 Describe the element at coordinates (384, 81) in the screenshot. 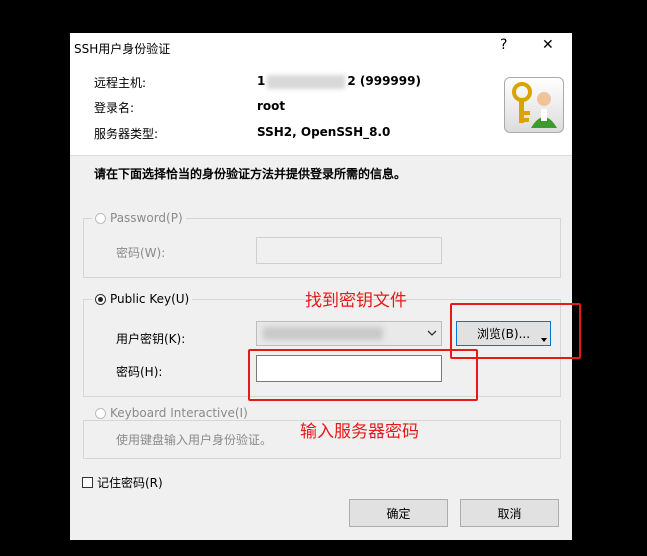

I see `remote-host-suffix: 2 (999999)` at that location.